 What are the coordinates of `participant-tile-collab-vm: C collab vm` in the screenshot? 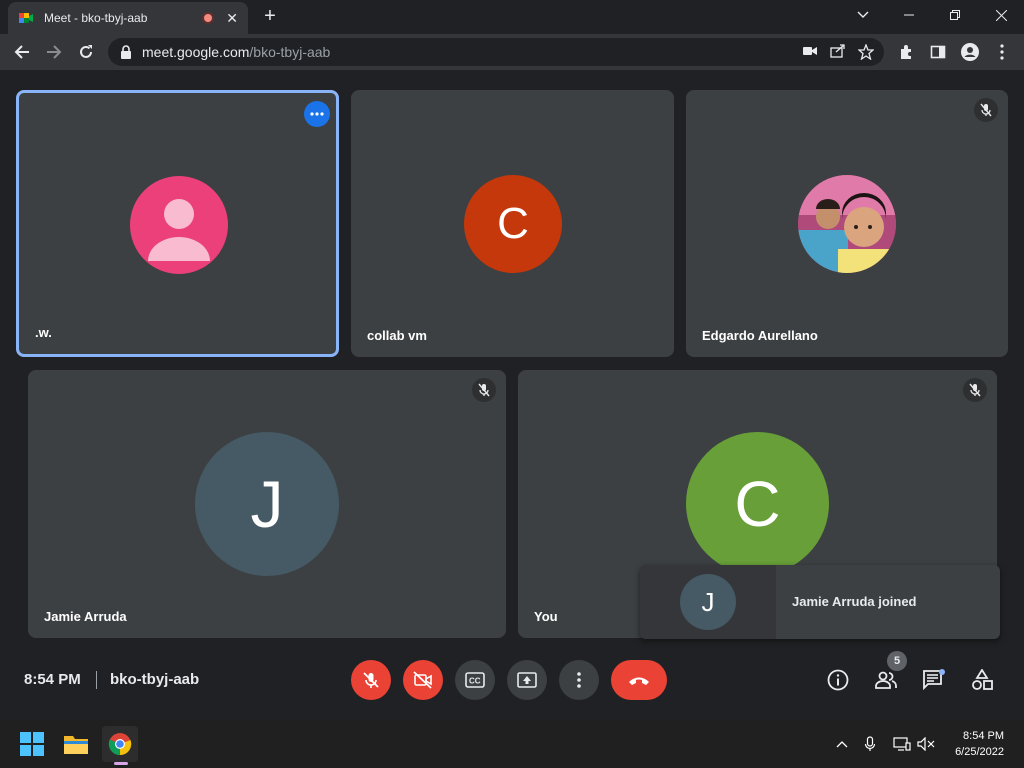 It's located at (512, 223).